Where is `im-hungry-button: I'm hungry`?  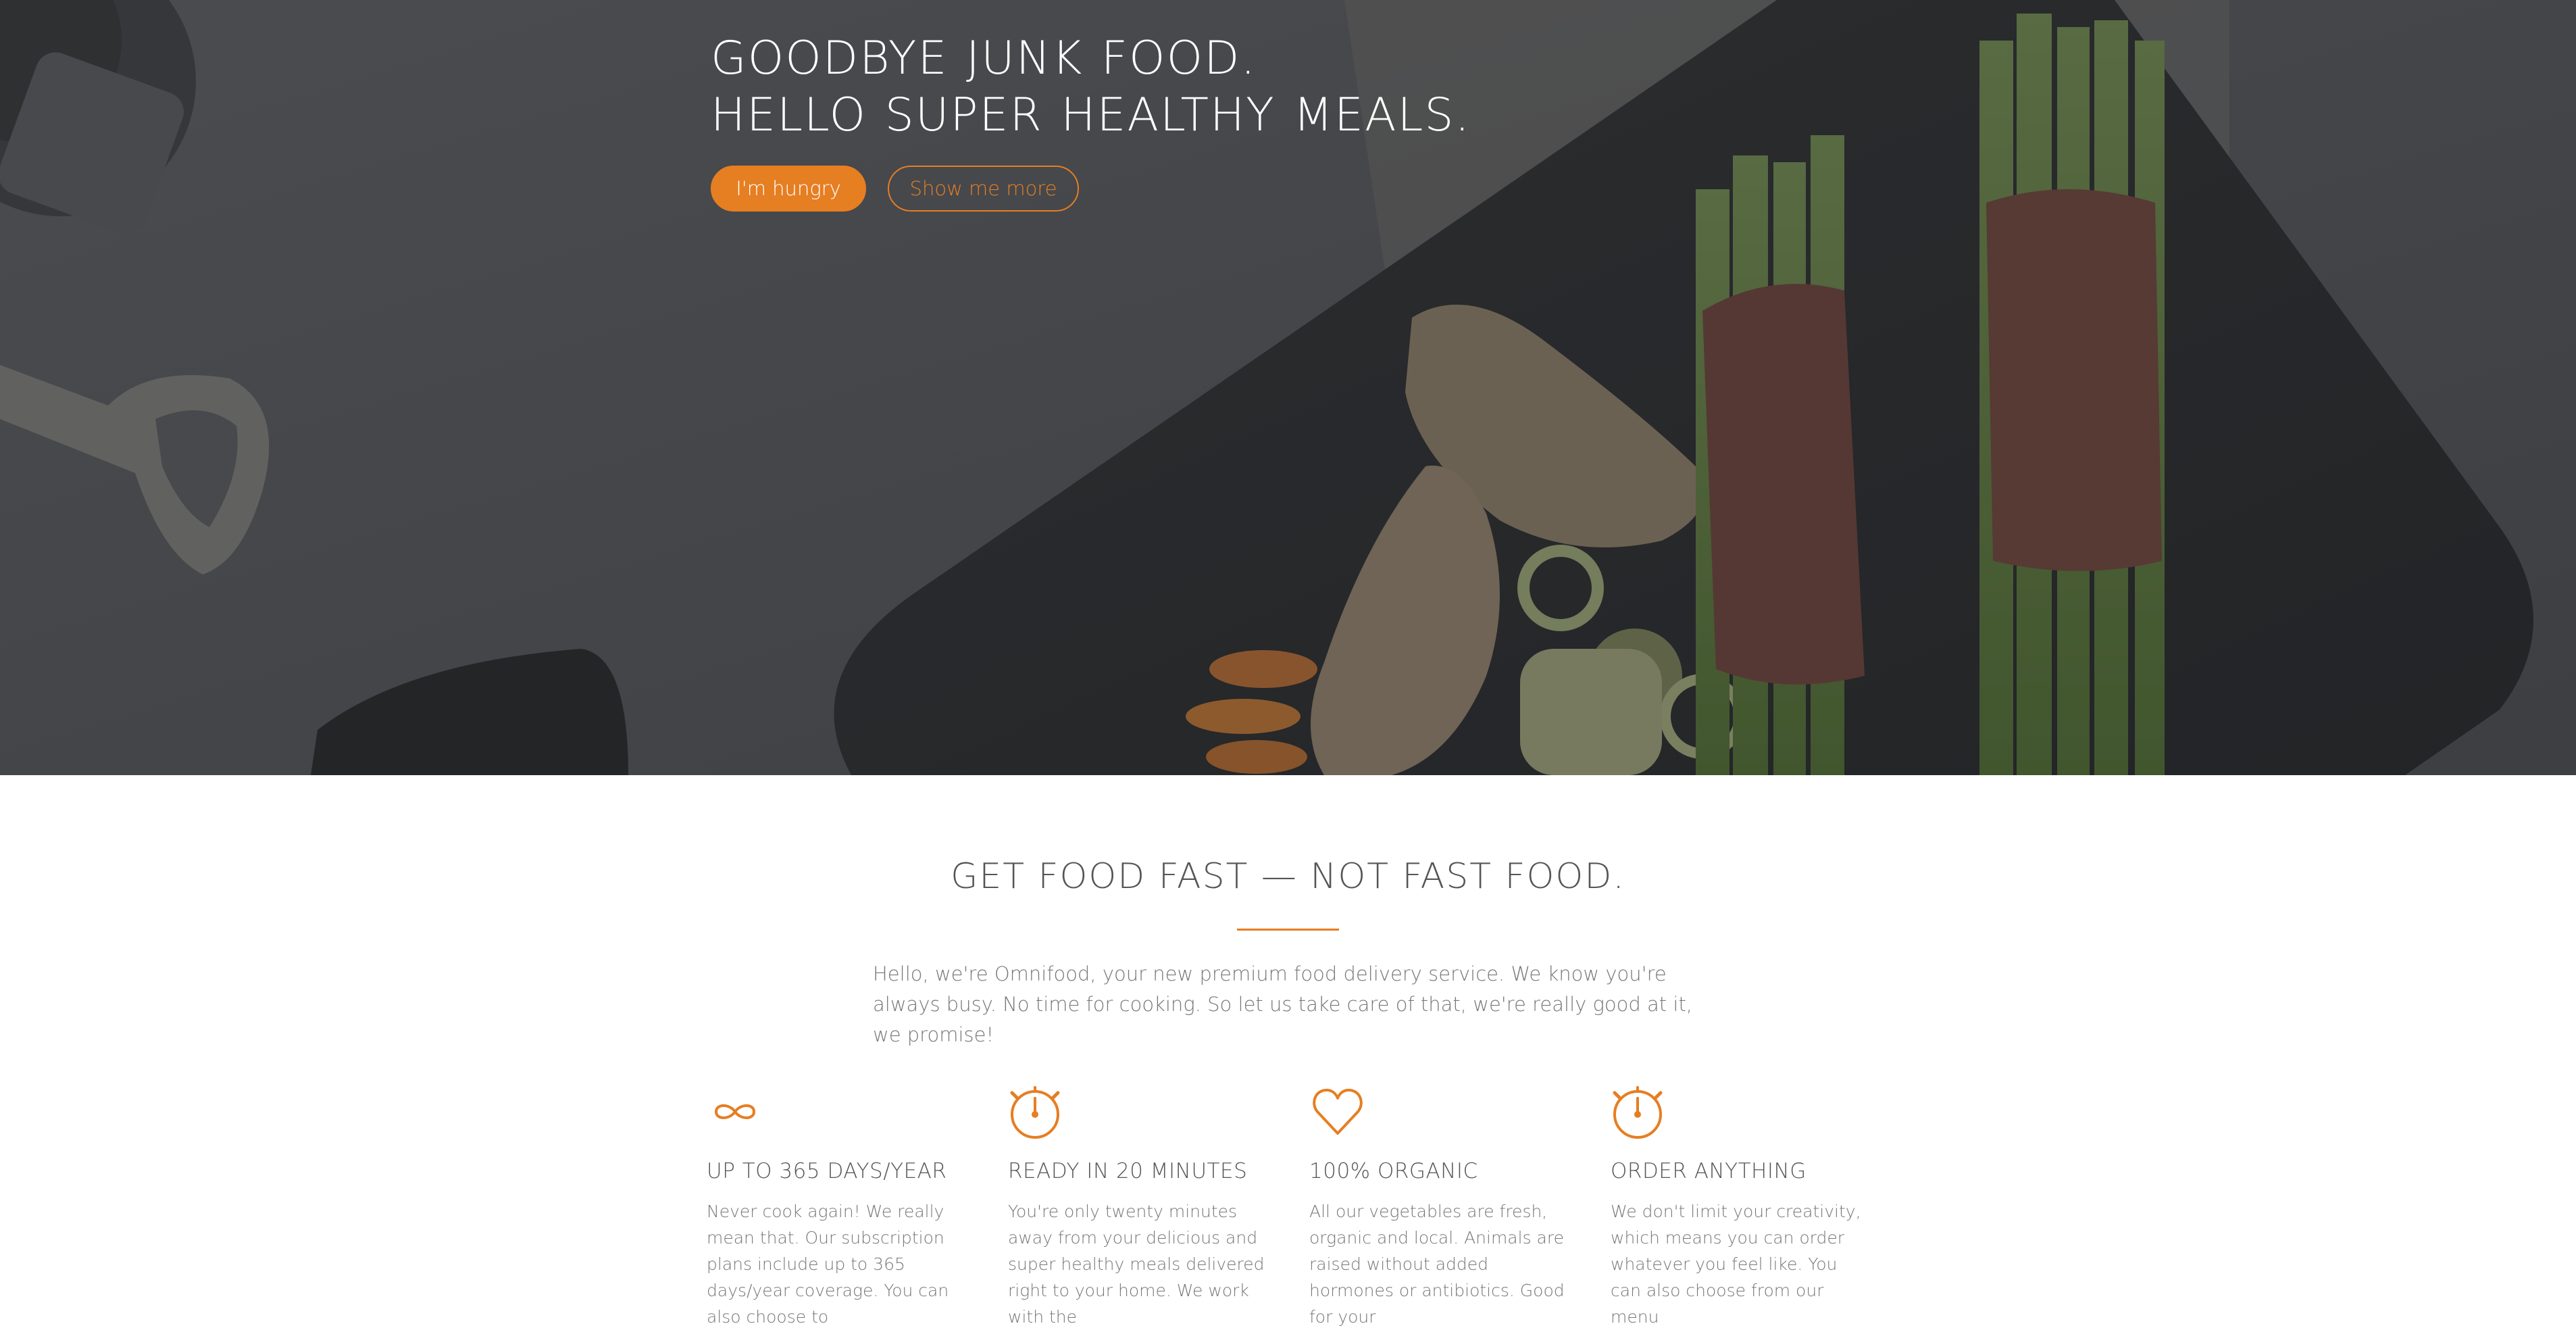
im-hungry-button: I'm hungry is located at coordinates (788, 189).